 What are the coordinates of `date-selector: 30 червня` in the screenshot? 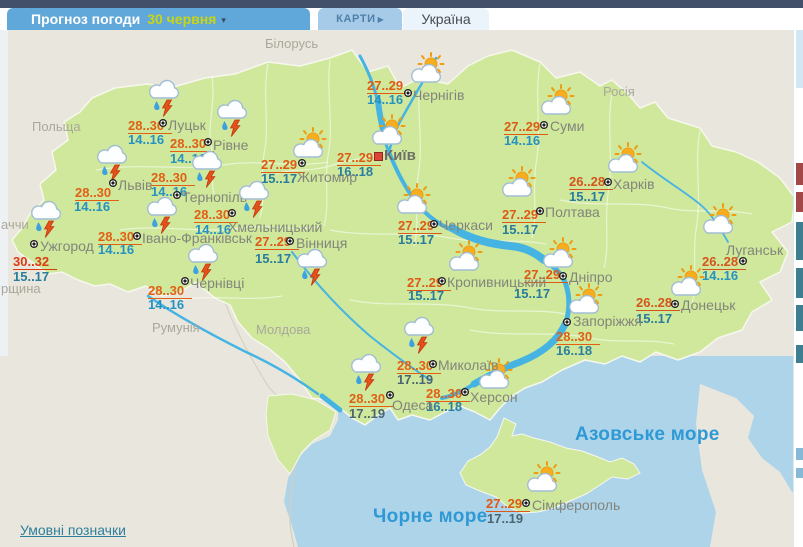 It's located at (181, 19).